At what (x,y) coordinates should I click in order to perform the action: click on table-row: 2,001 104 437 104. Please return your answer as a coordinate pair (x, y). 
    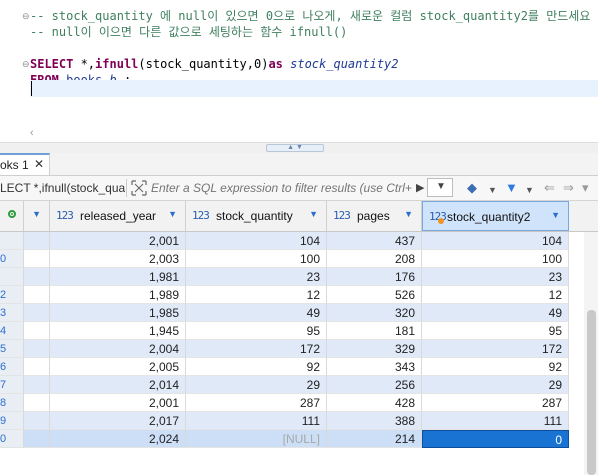
    Looking at the image, I should click on (284, 241).